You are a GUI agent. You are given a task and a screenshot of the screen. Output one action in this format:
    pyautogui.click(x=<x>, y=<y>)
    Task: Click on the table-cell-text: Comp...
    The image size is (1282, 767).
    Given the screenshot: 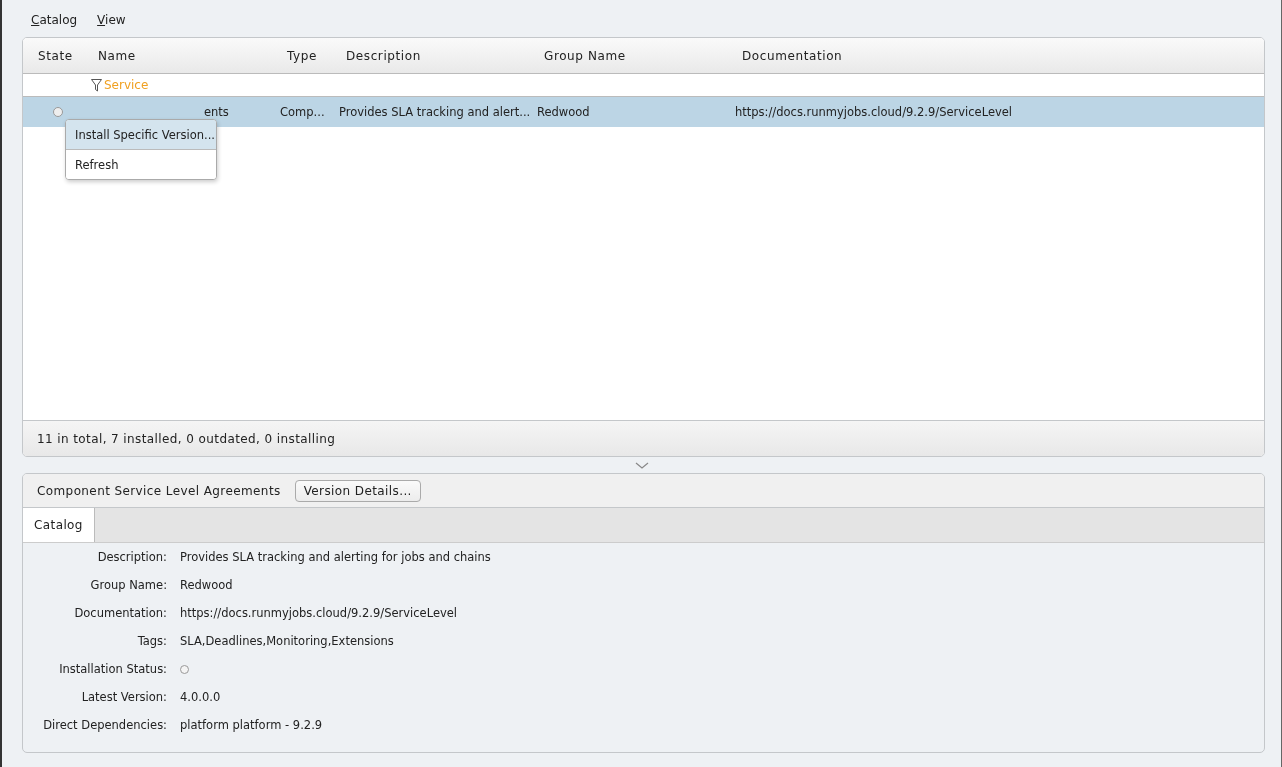 What is the action you would take?
    pyautogui.click(x=302, y=112)
    